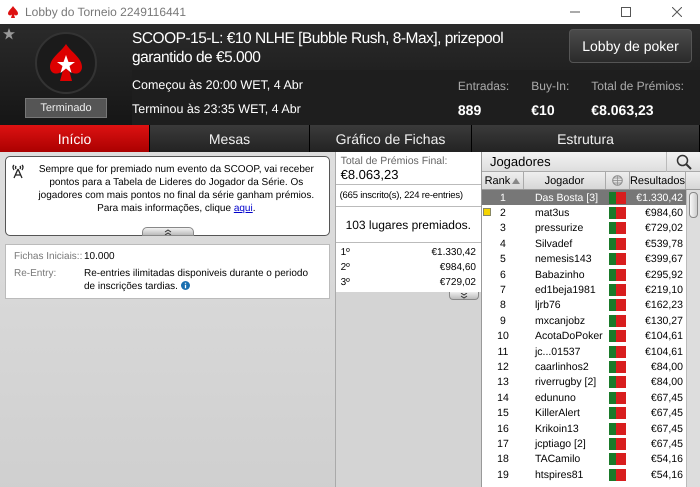 This screenshot has width=700, height=487. Describe the element at coordinates (565, 290) in the screenshot. I see `player-name: ed1beja1981` at that location.